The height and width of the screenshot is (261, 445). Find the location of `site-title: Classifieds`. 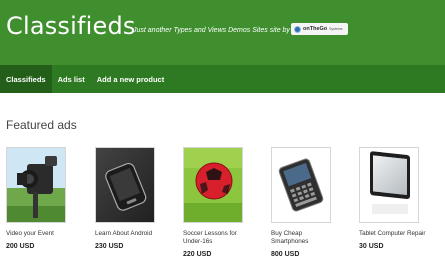

site-title: Classifieds is located at coordinates (71, 26).